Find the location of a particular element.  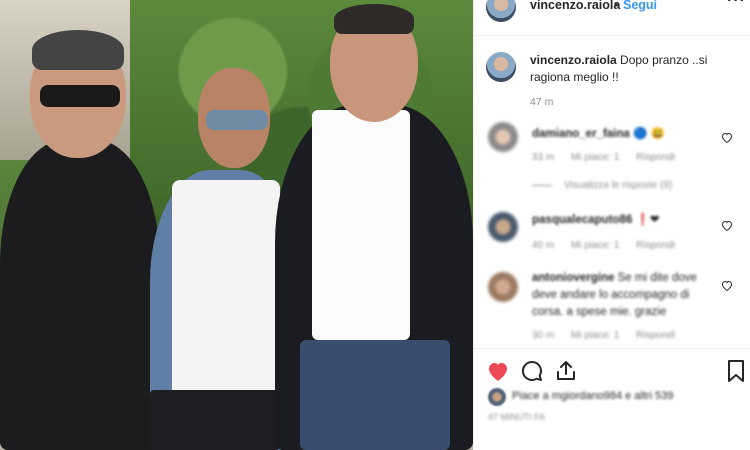

person-left-body is located at coordinates (80, 295).